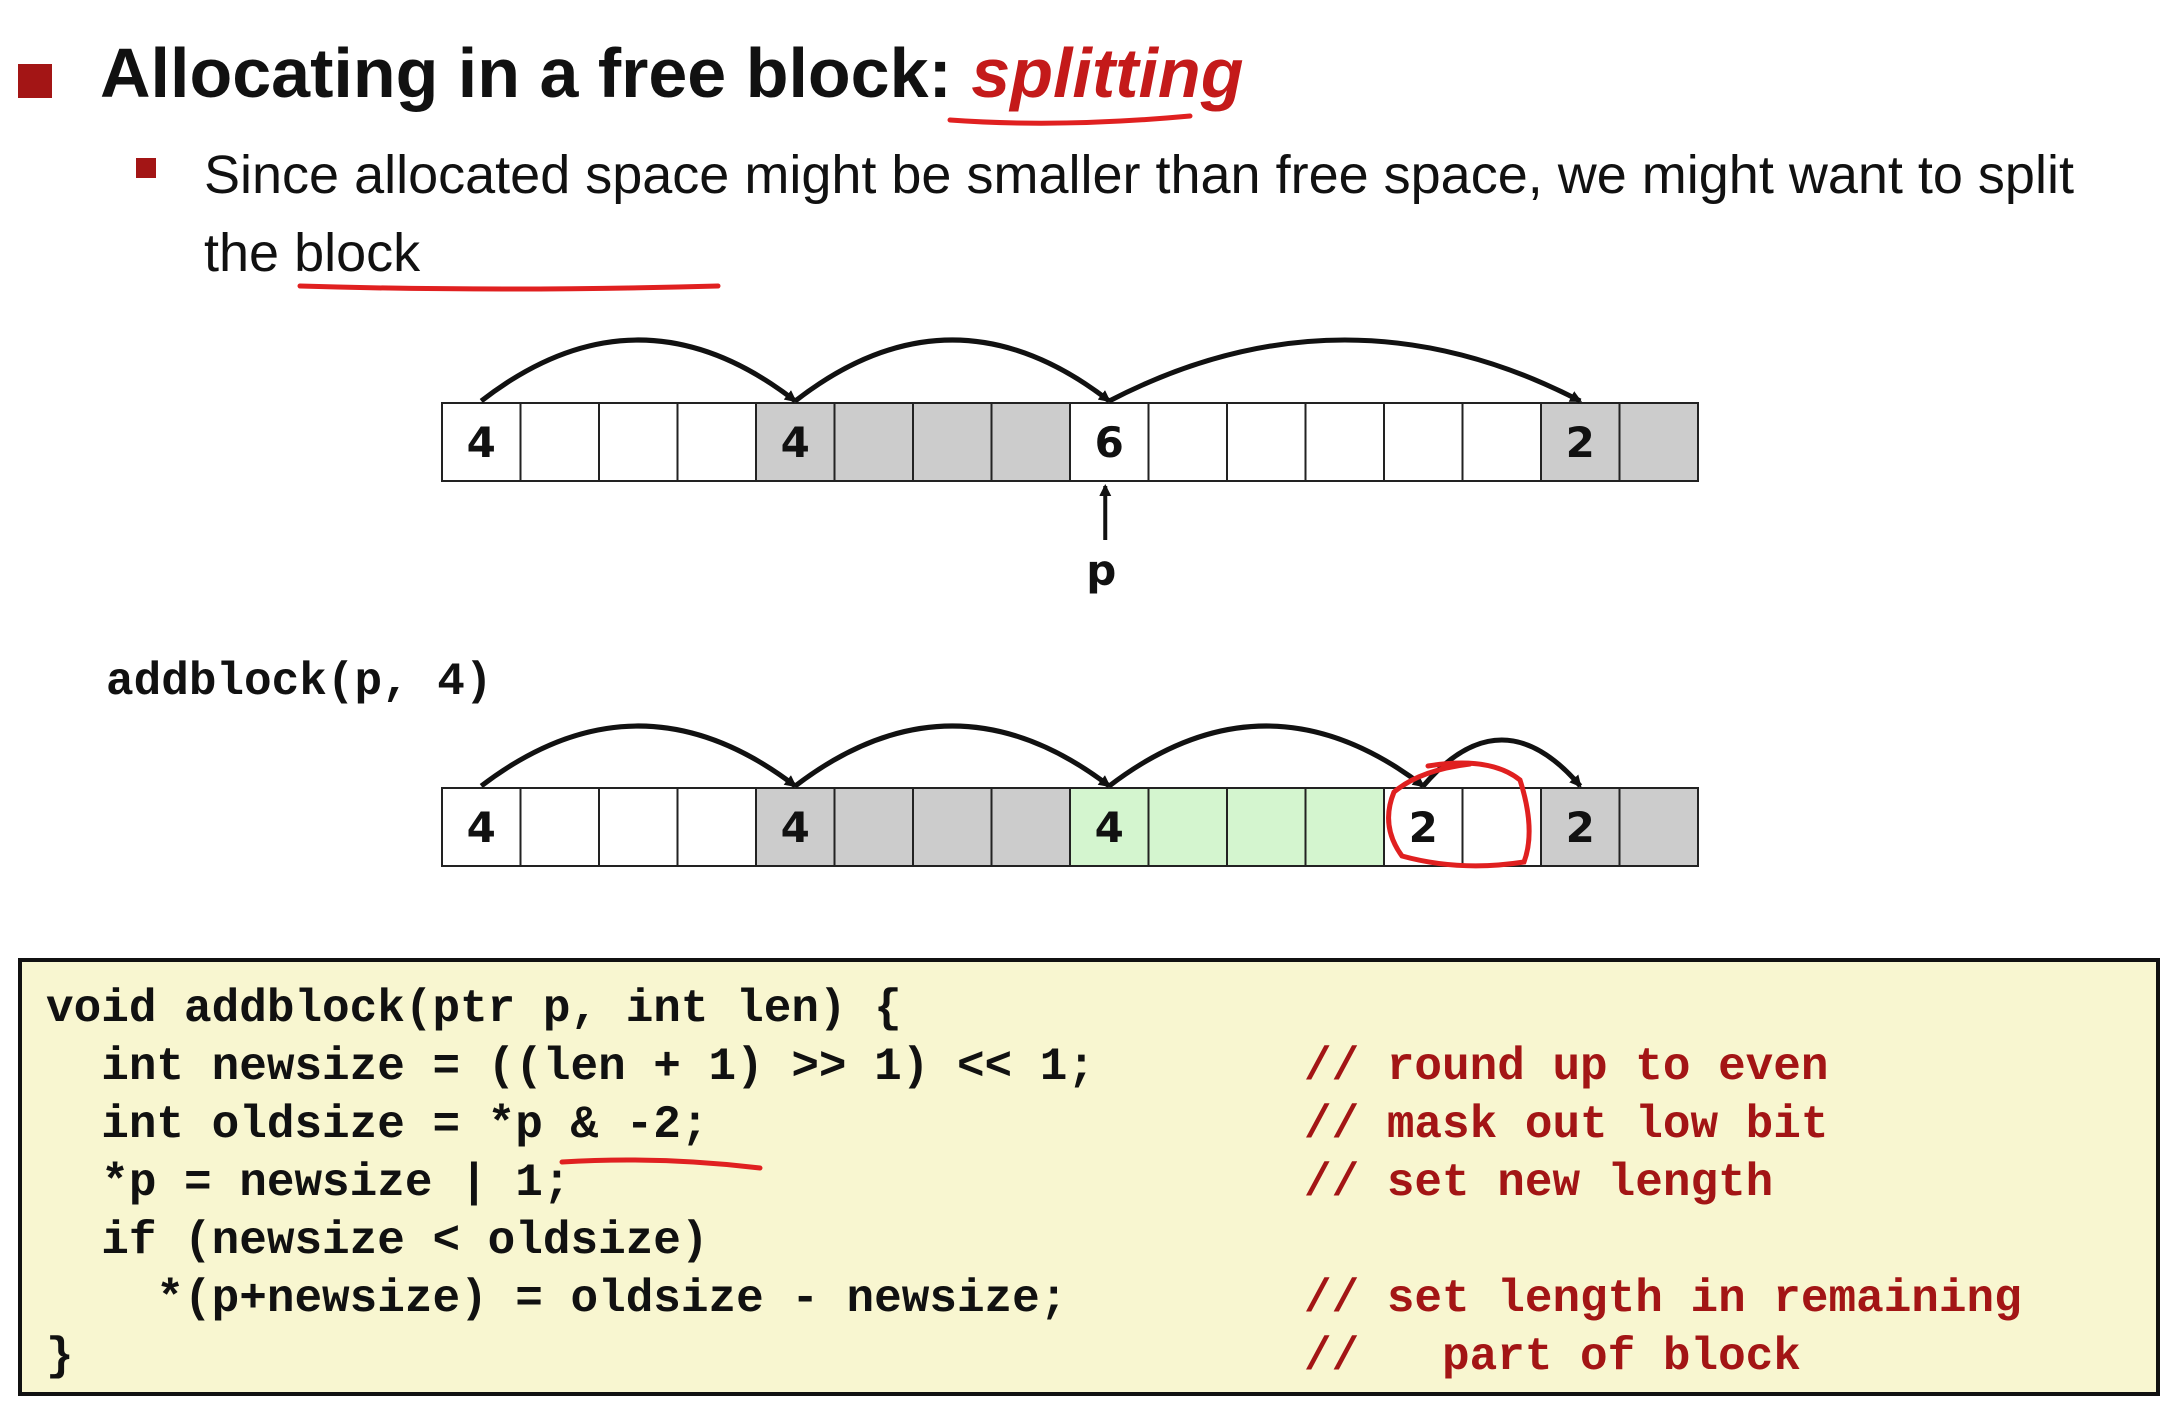 This screenshot has height=1412, width=2184. Describe the element at coordinates (557, 1299) in the screenshot. I see `code-line: *(p+newsize) = oldsize - newsize;` at that location.